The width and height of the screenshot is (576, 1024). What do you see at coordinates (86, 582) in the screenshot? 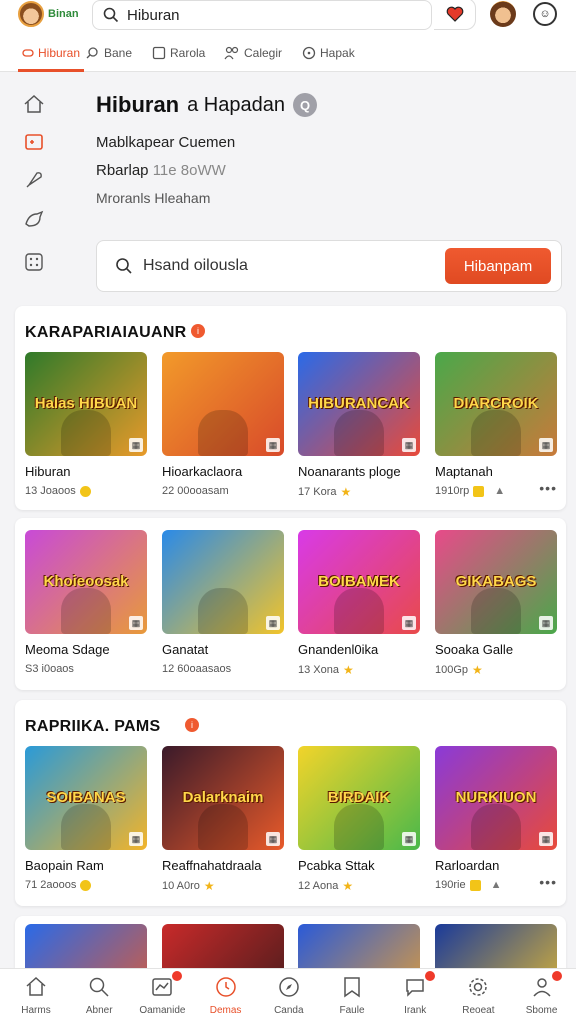
I see `game-thumbnail: Khoieoosak ▦` at bounding box center [86, 582].